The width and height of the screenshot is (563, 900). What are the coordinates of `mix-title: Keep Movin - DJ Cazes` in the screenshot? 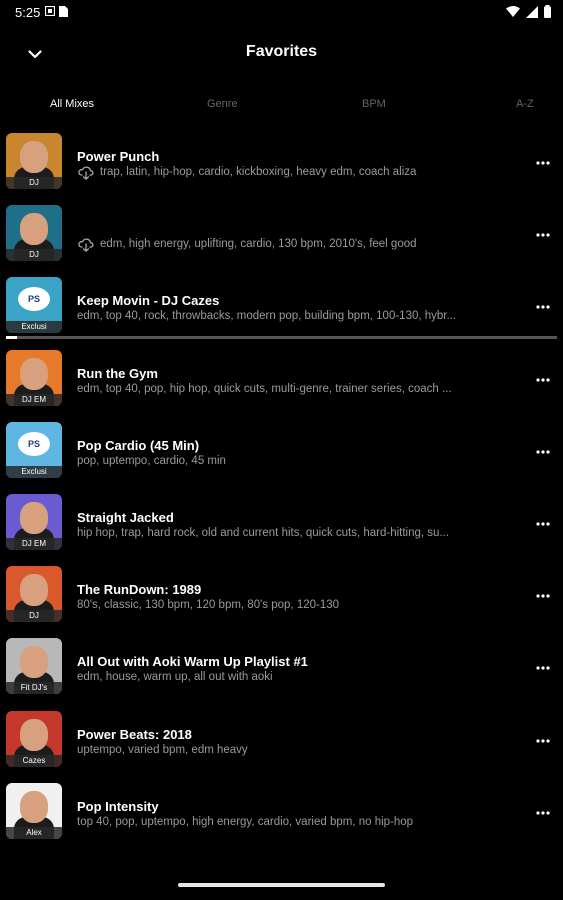 It's located at (148, 301).